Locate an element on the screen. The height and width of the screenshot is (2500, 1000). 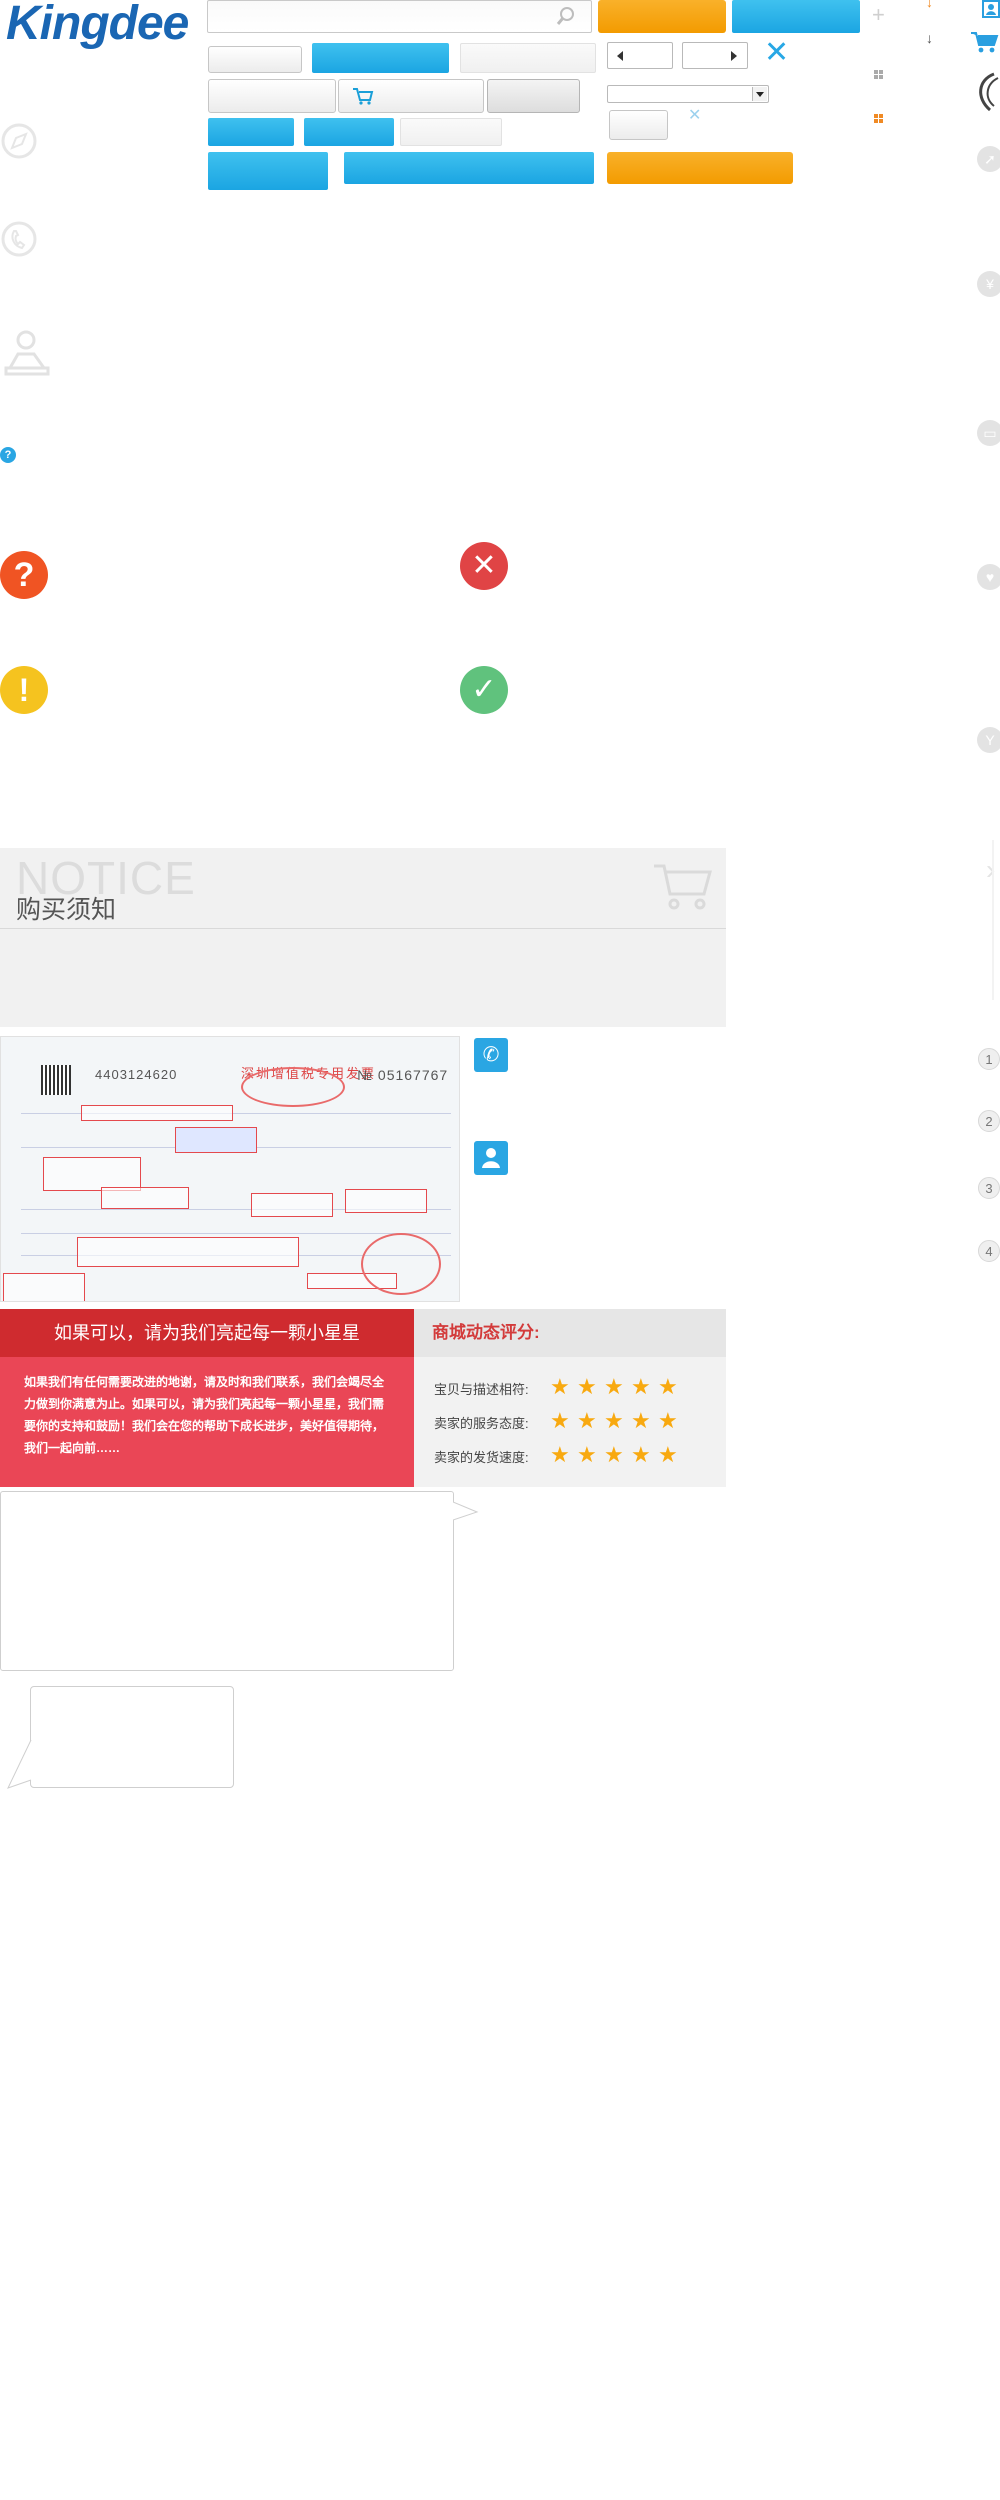
rating-row-label: 卖家的发货速度: is located at coordinates (481, 1457).